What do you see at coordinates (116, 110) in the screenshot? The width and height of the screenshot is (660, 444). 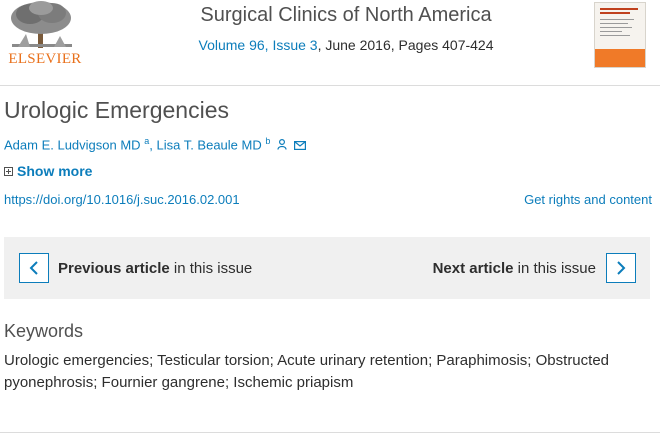 I see `article-title: Urologic Emergencies` at bounding box center [116, 110].